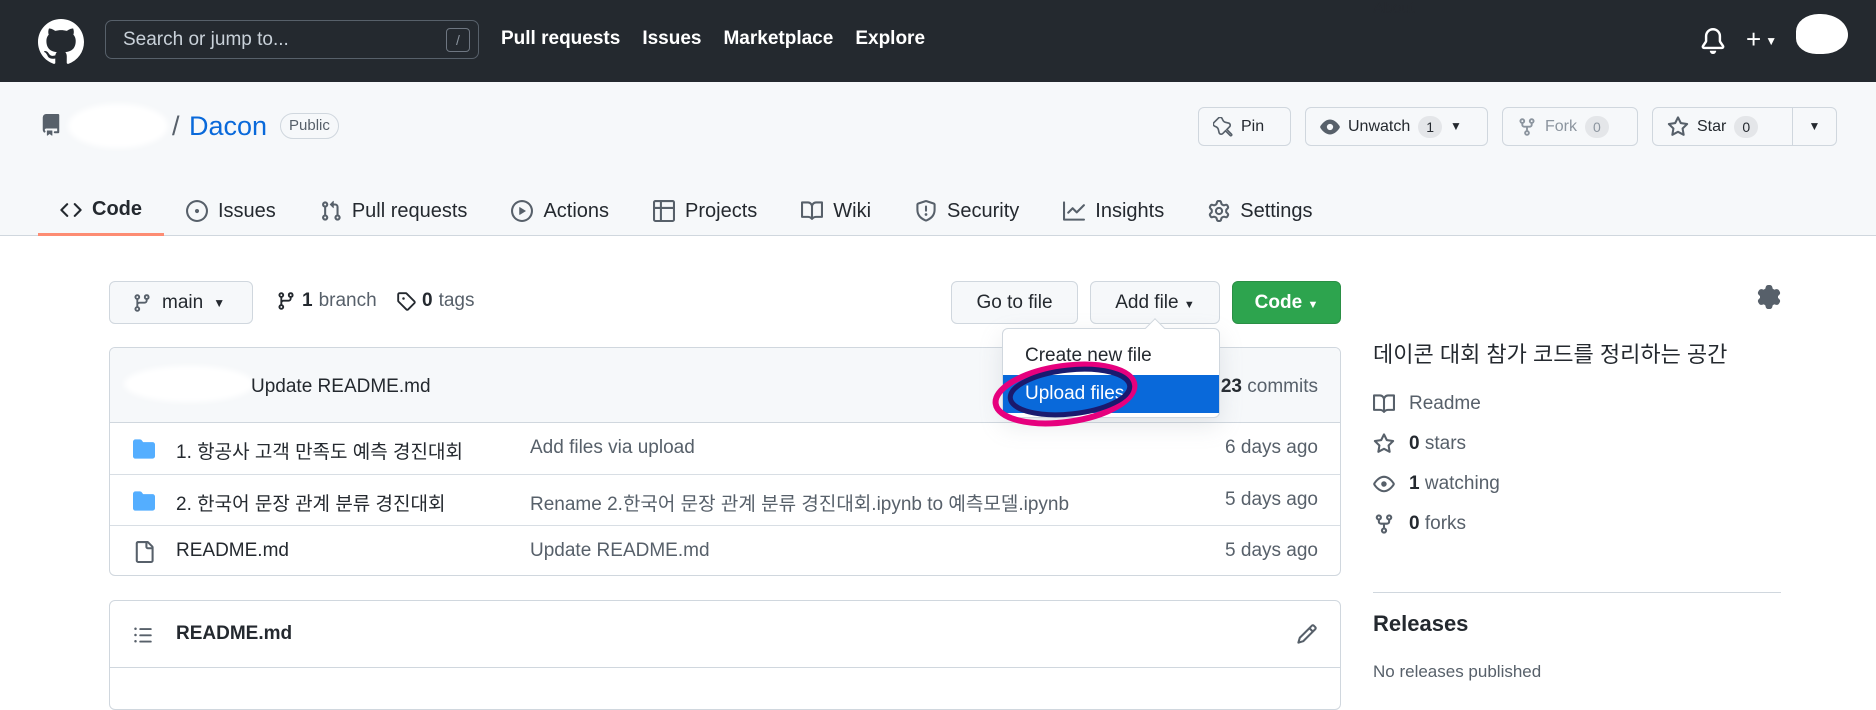 The width and height of the screenshot is (1876, 710). I want to click on pin-icon, so click(1223, 126).